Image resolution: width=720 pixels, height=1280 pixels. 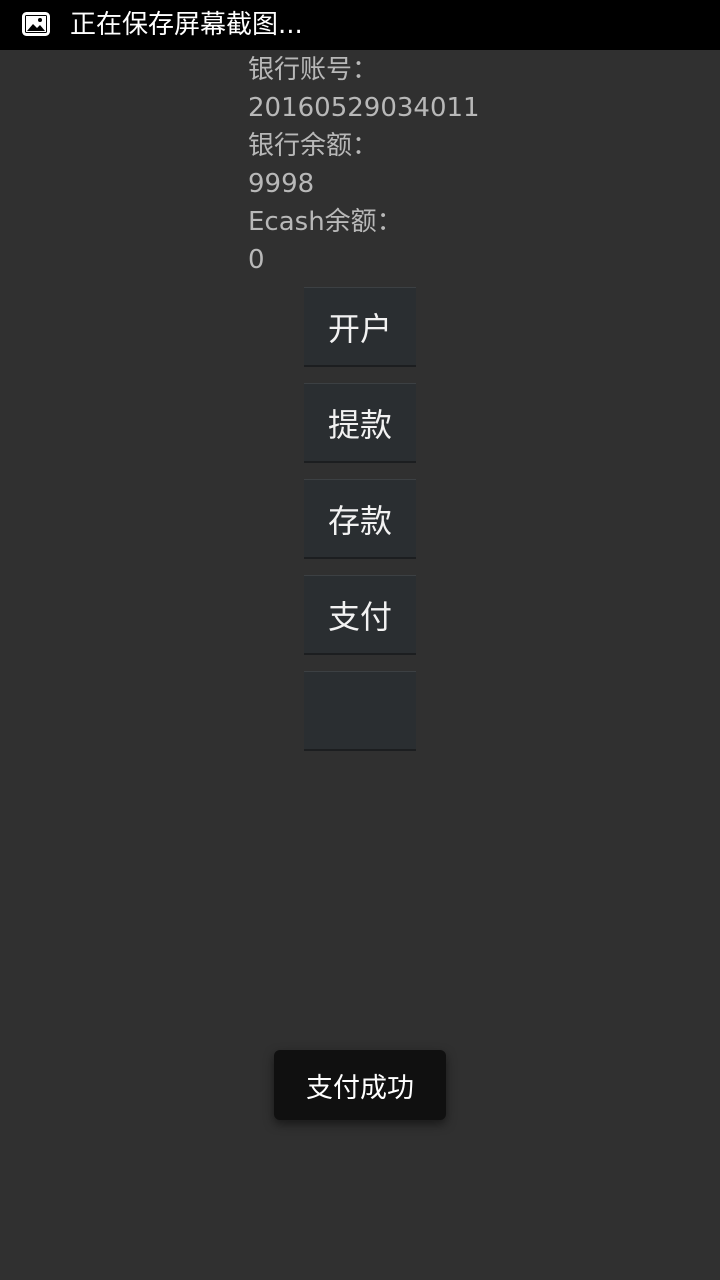 I want to click on bank-balance-value: 9998, so click(x=281, y=184).